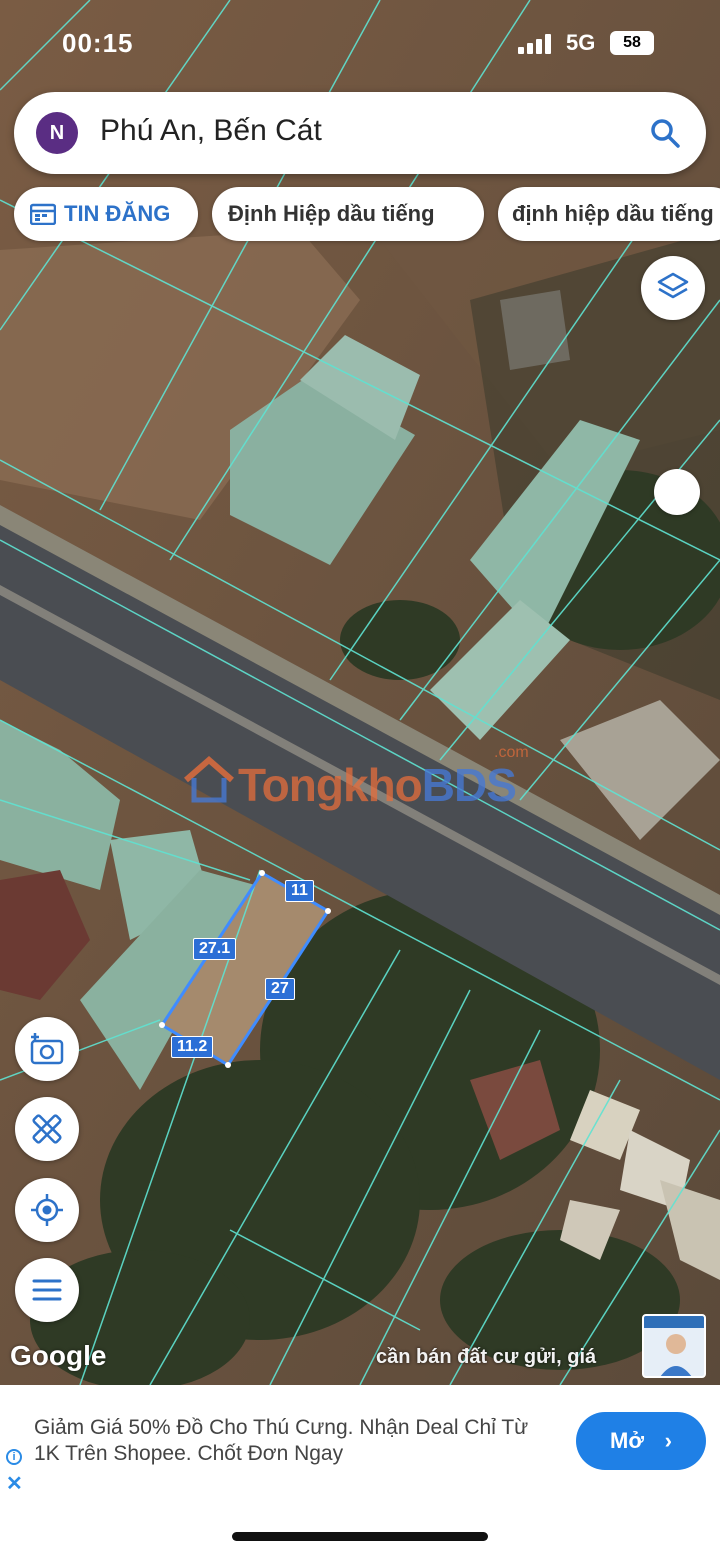 The image size is (720, 1555). Describe the element at coordinates (209, 779) in the screenshot. I see `house-icon` at that location.